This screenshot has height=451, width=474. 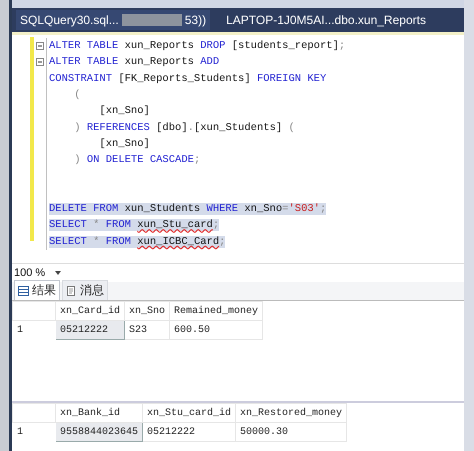 I want to click on table-cell: S23, so click(x=147, y=330).